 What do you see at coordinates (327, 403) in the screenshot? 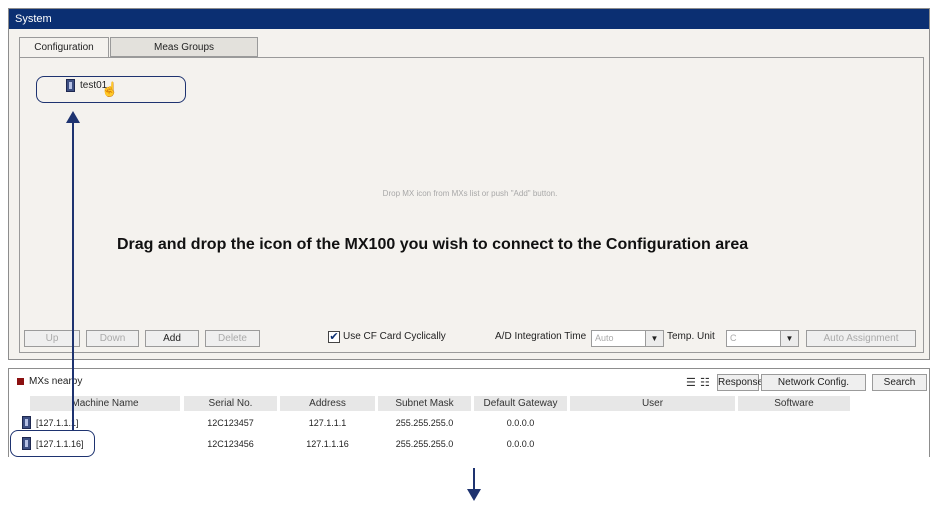
I see `column-header-address: Address` at bounding box center [327, 403].